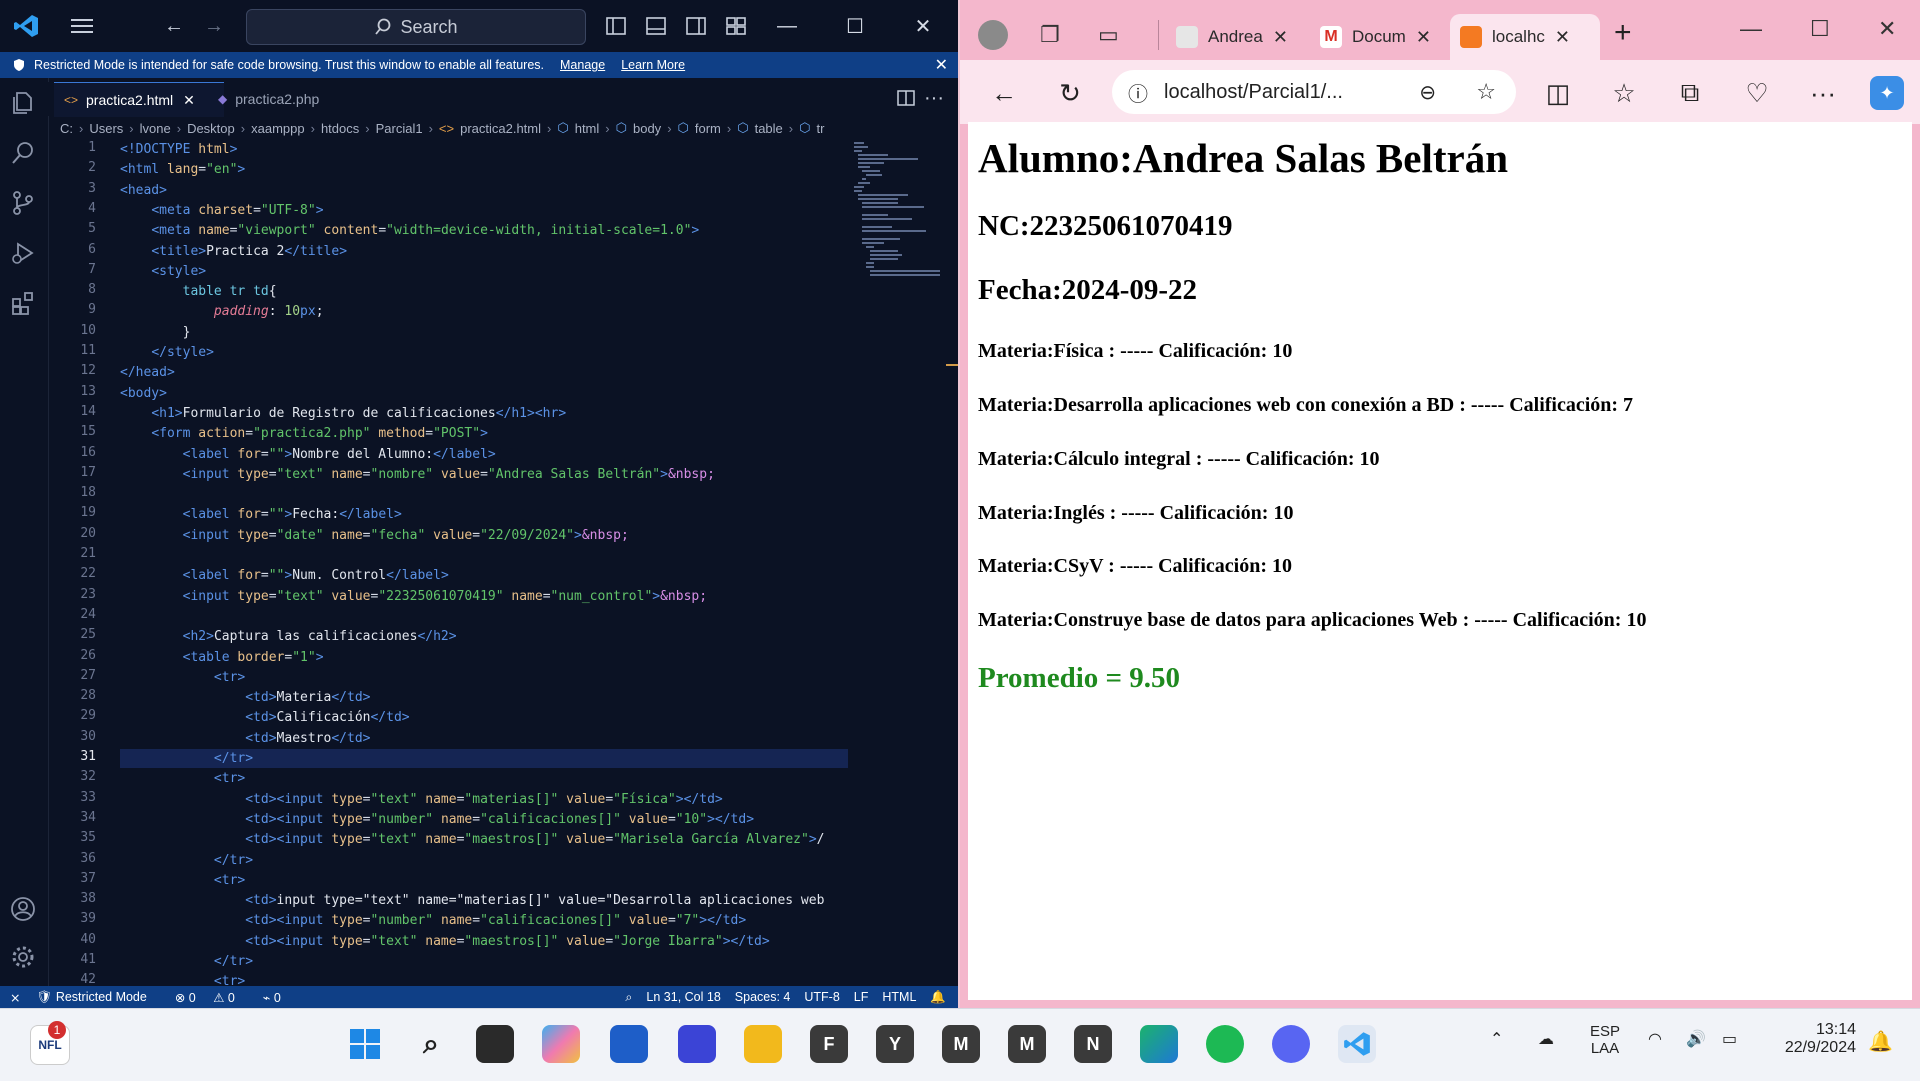 The image size is (1920, 1081). Describe the element at coordinates (906, 98) in the screenshot. I see `split-editor-icon` at that location.